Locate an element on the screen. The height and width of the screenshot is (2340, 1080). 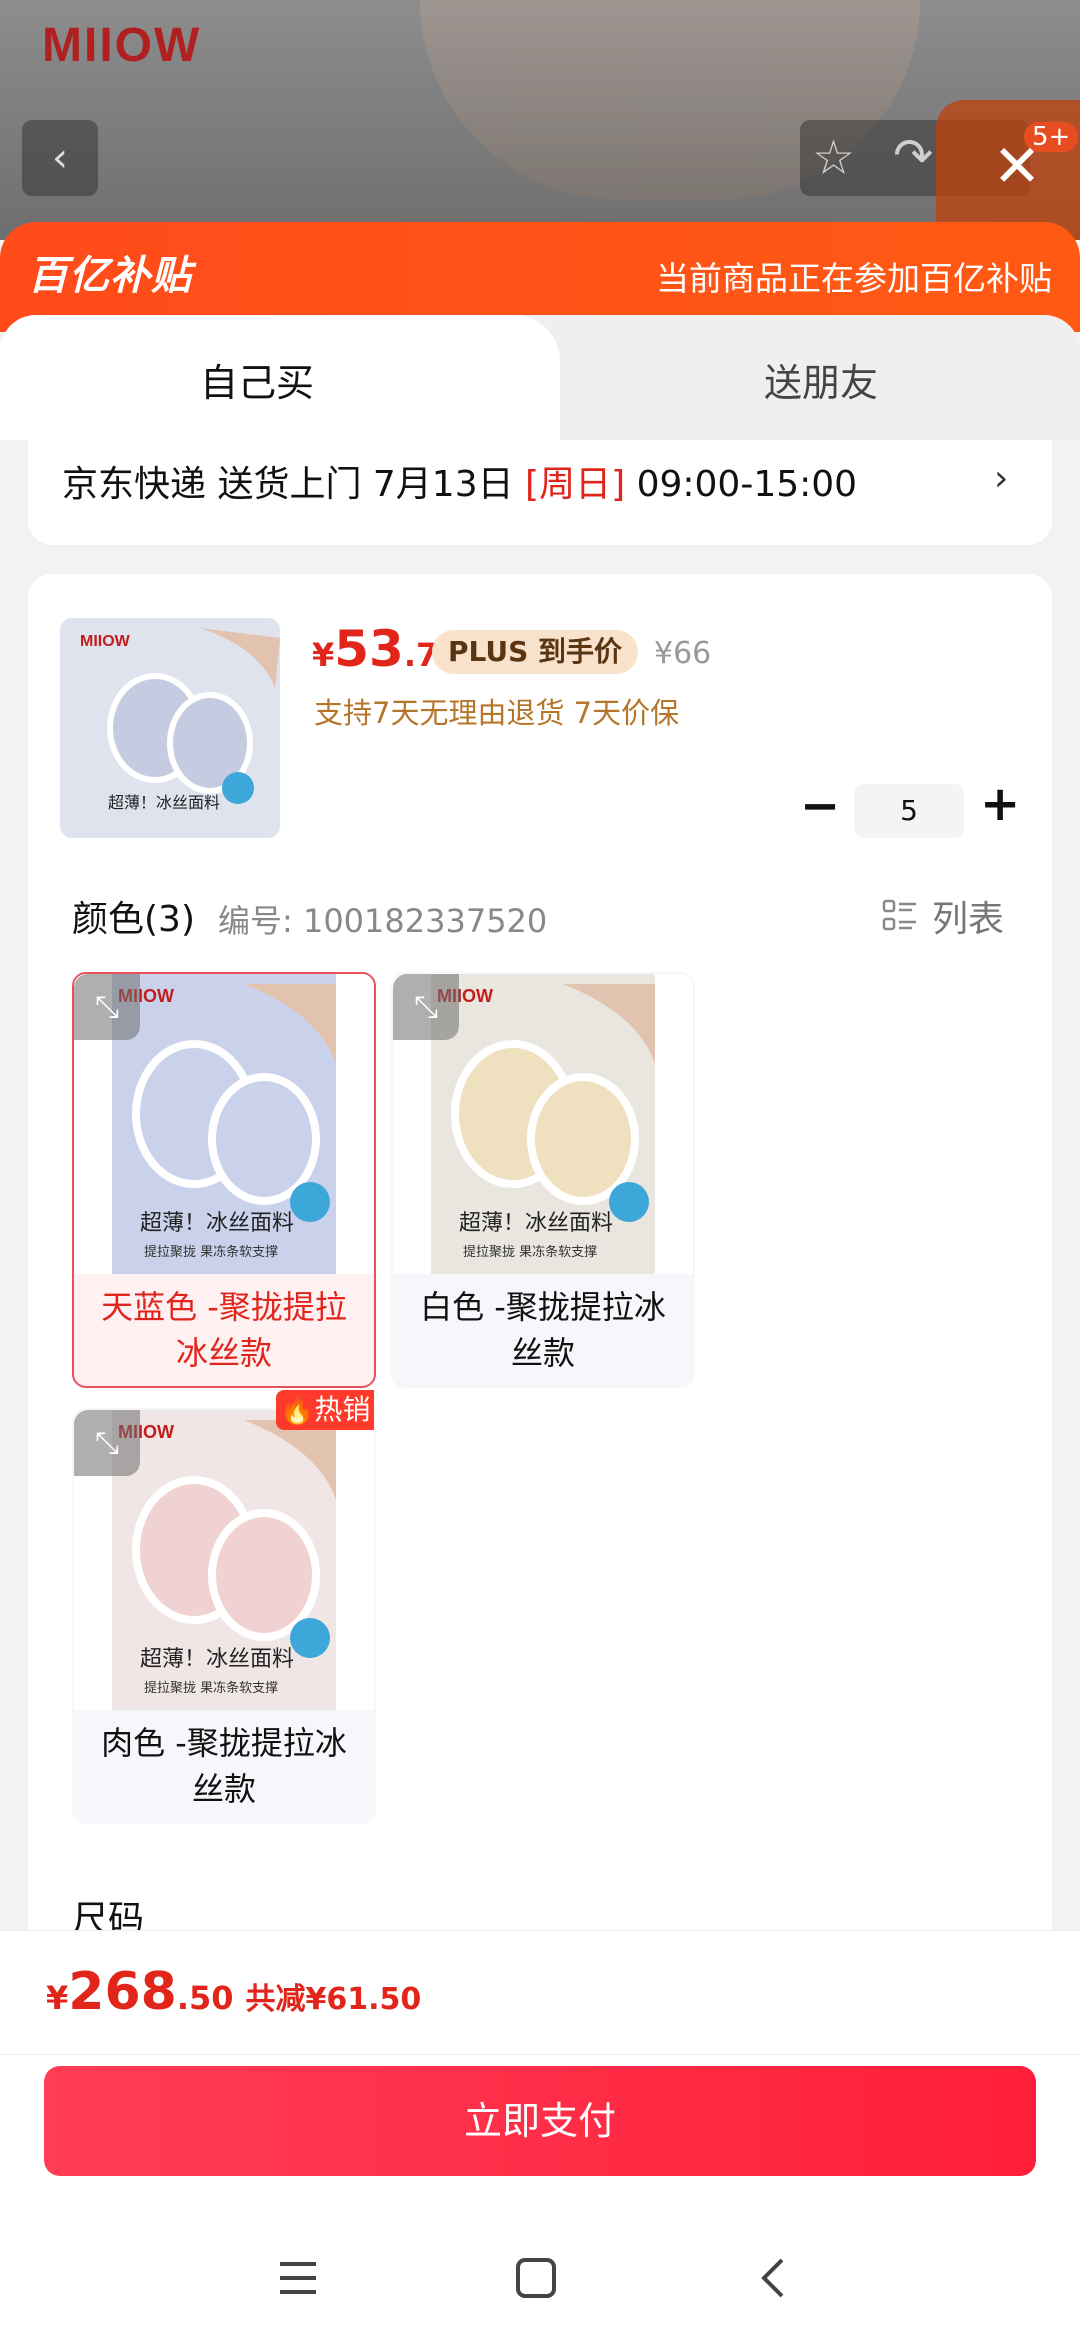
home-icon is located at coordinates (536, 2278).